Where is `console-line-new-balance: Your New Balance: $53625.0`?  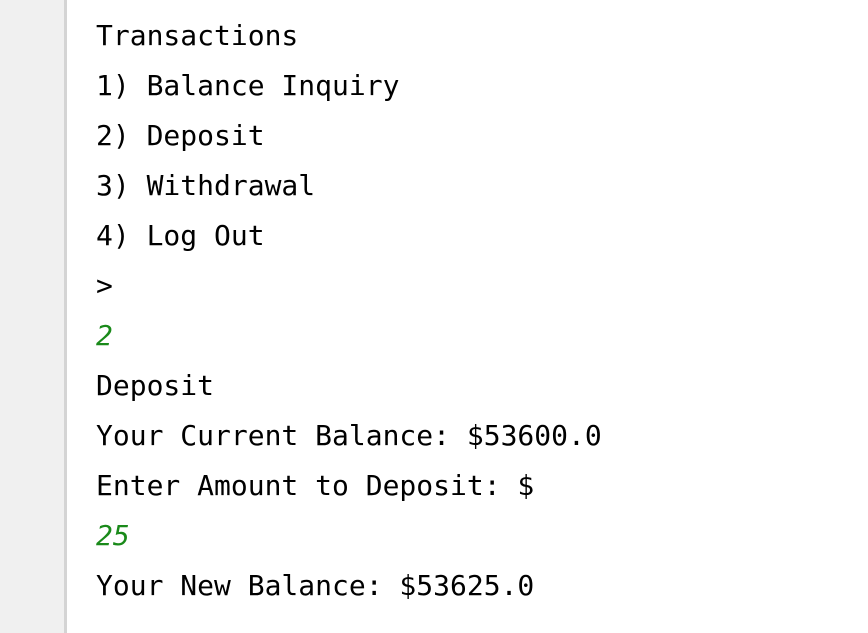 console-line-new-balance: Your New Balance: $53625.0 is located at coordinates (315, 585).